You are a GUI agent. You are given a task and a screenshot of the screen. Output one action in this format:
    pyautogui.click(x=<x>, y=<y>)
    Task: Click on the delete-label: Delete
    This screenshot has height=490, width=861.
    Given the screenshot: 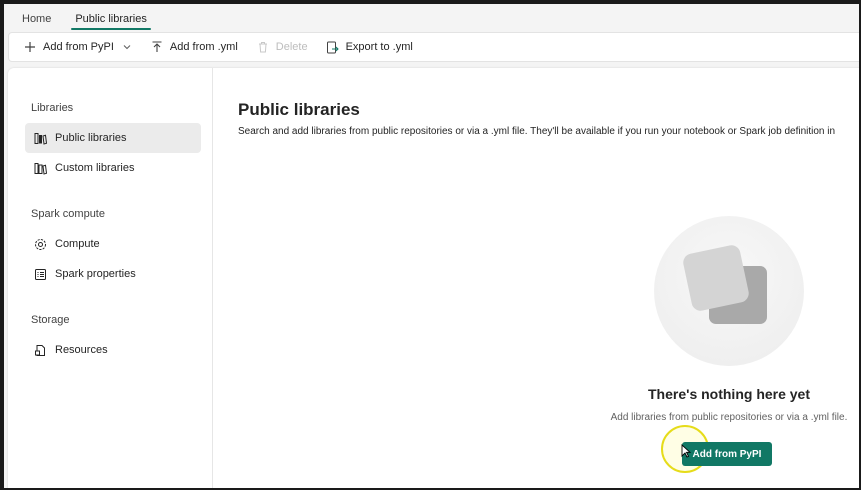 What is the action you would take?
    pyautogui.click(x=291, y=47)
    